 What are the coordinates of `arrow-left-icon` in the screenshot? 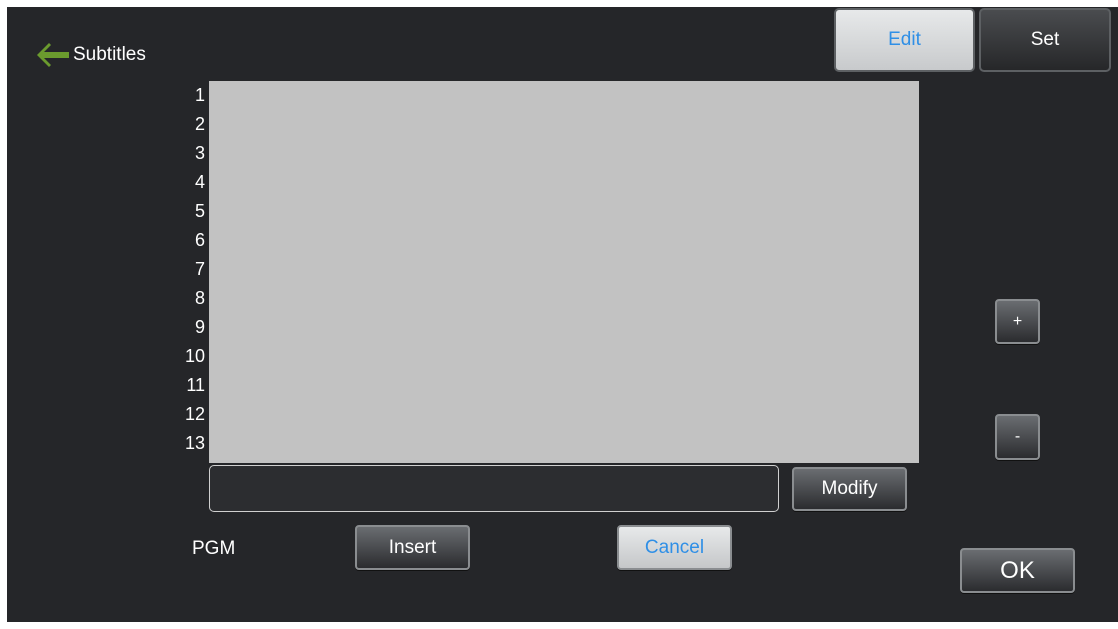 It's located at (53, 55).